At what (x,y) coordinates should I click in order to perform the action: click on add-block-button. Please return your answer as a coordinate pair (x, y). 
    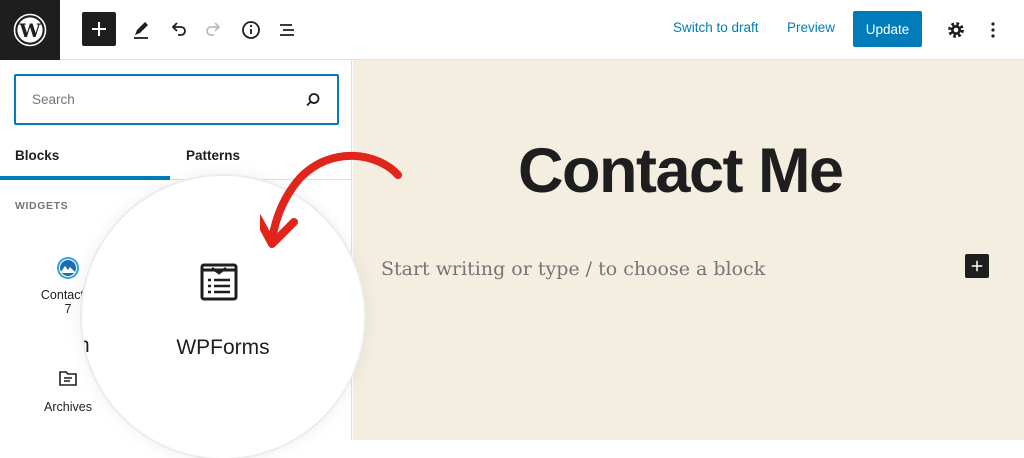
    Looking at the image, I should click on (99, 29).